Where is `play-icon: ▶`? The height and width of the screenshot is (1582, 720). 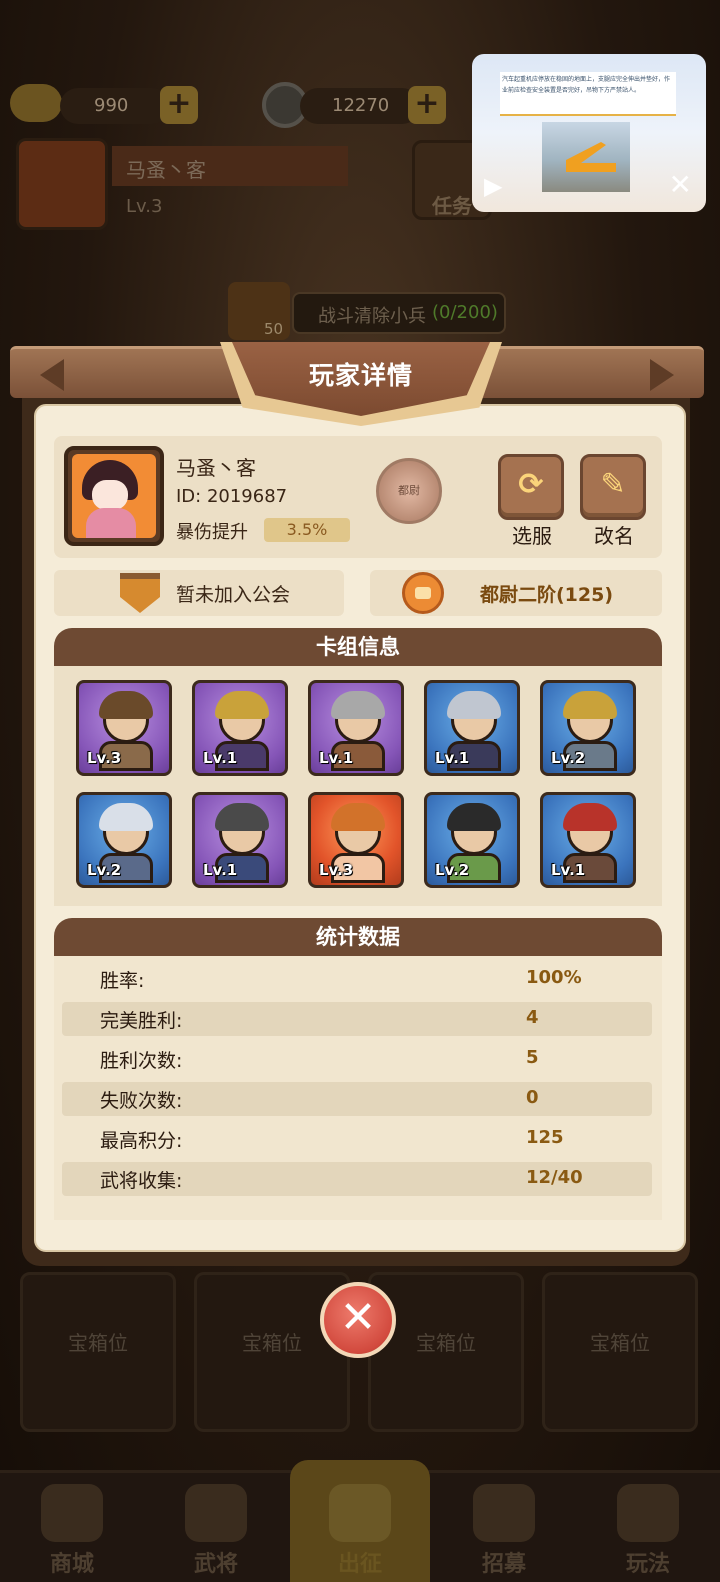
play-icon: ▶ is located at coordinates (493, 186).